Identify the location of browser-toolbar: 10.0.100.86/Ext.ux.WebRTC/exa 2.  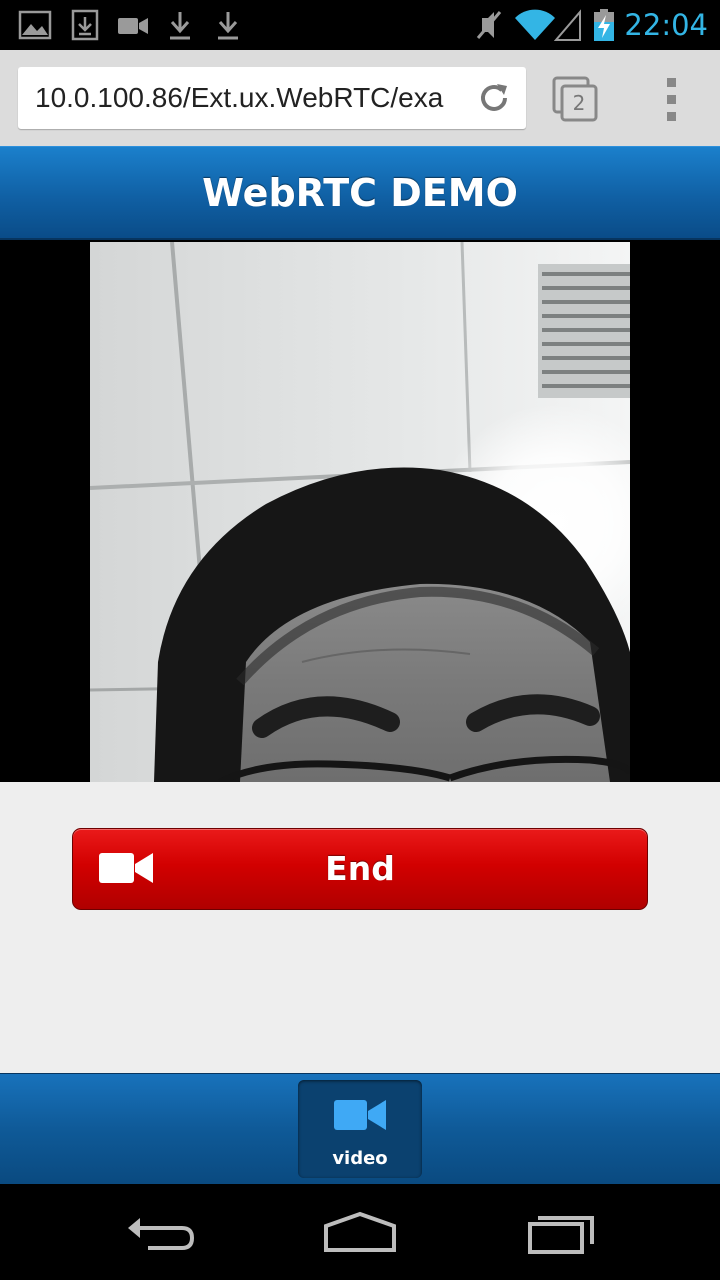
(360, 98).